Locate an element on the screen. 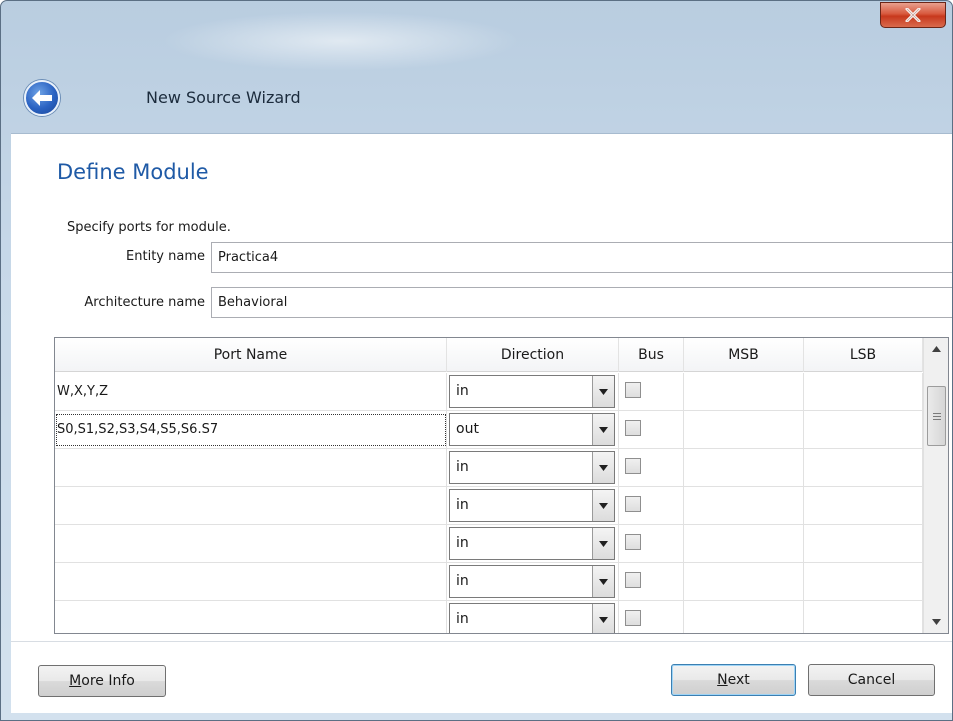  scroll-up-button is located at coordinates (936, 349).